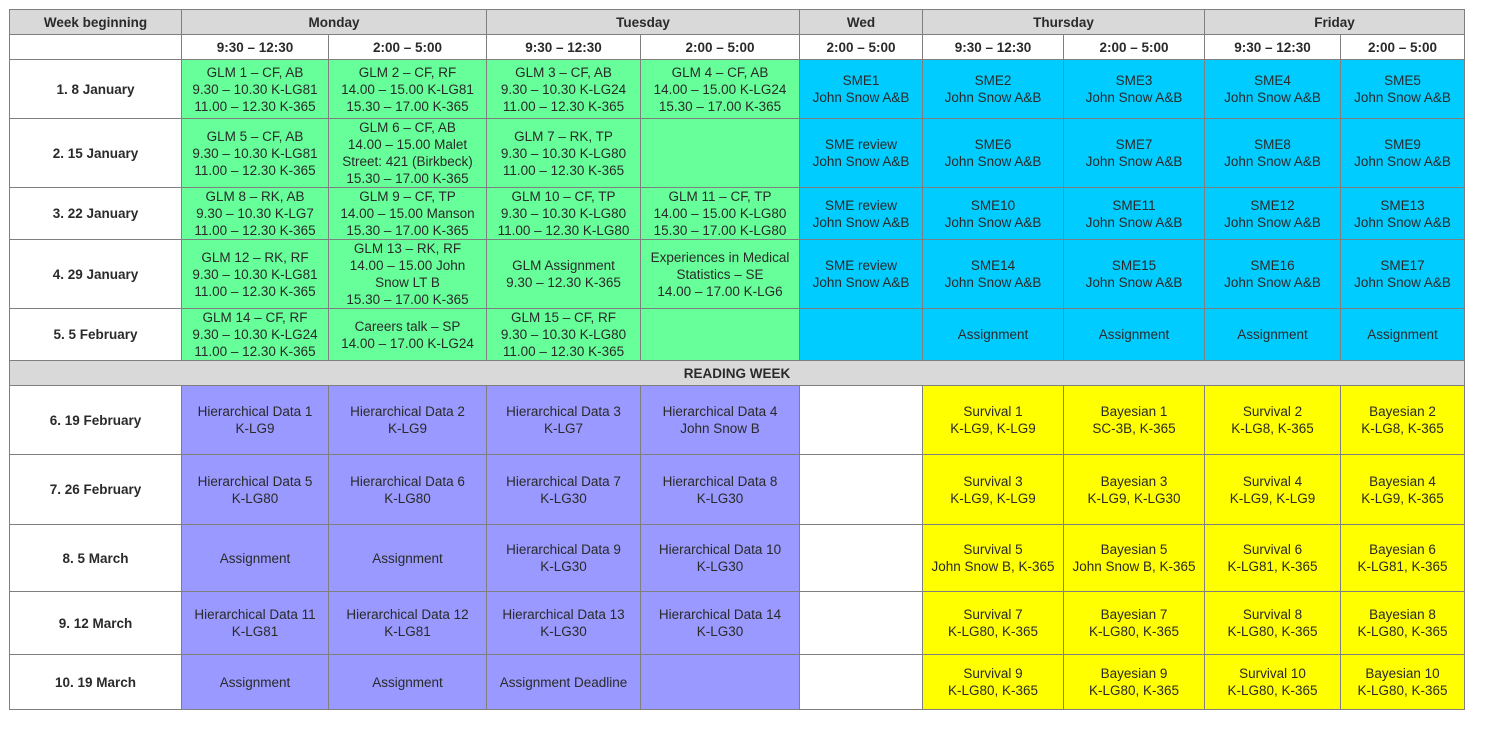  What do you see at coordinates (993, 682) in the screenshot?
I see `session-cell: Survival 9 K-LG80, K-365` at bounding box center [993, 682].